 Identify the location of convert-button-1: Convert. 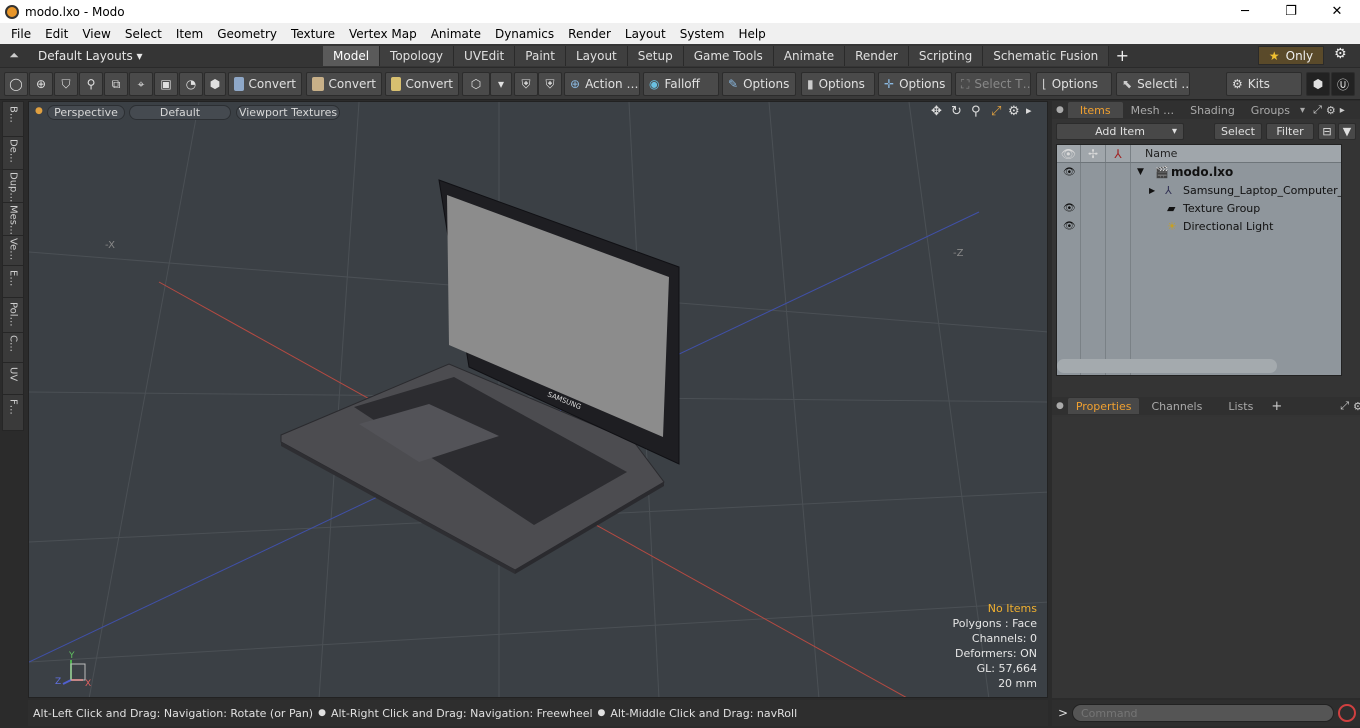
(265, 84).